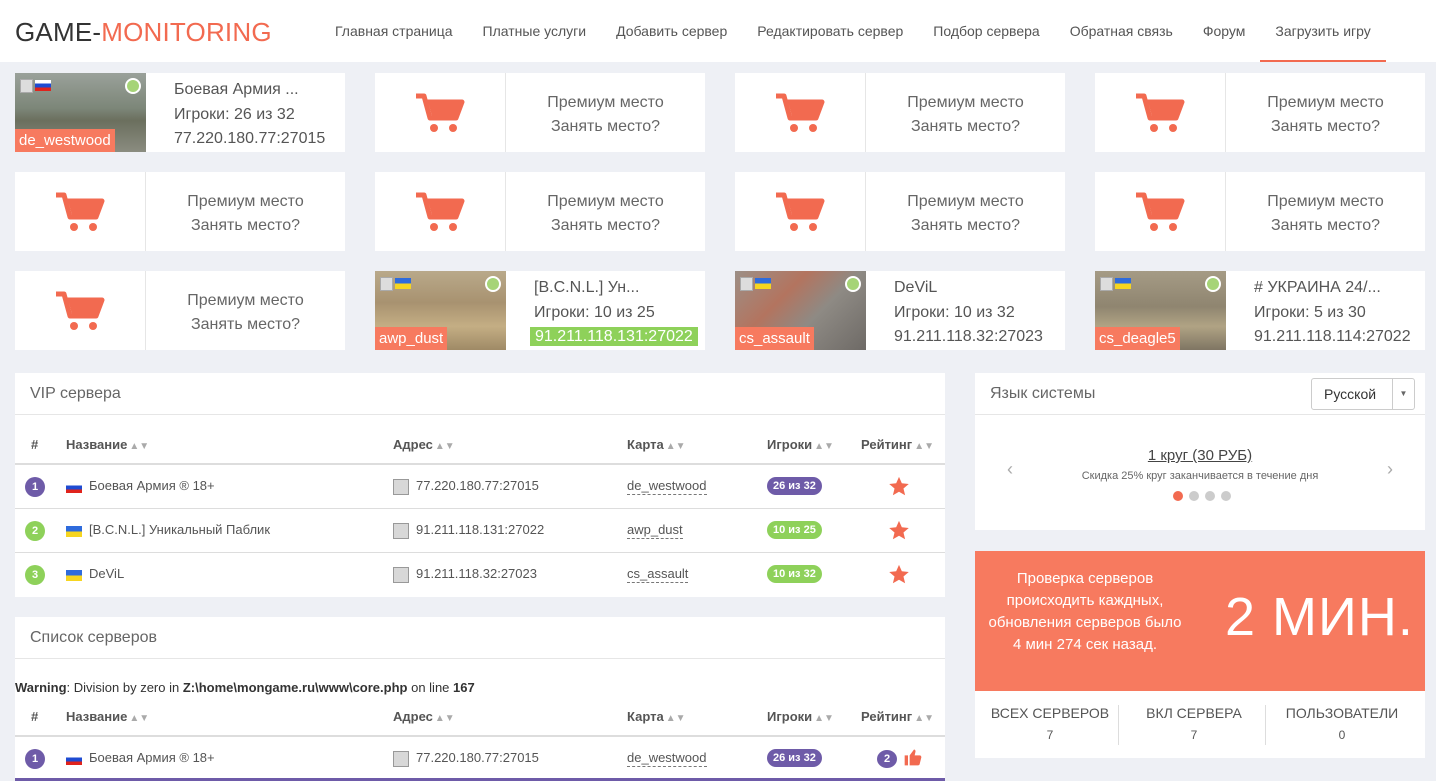  What do you see at coordinates (430, 687) in the screenshot?
I see `warning-text: on line` at bounding box center [430, 687].